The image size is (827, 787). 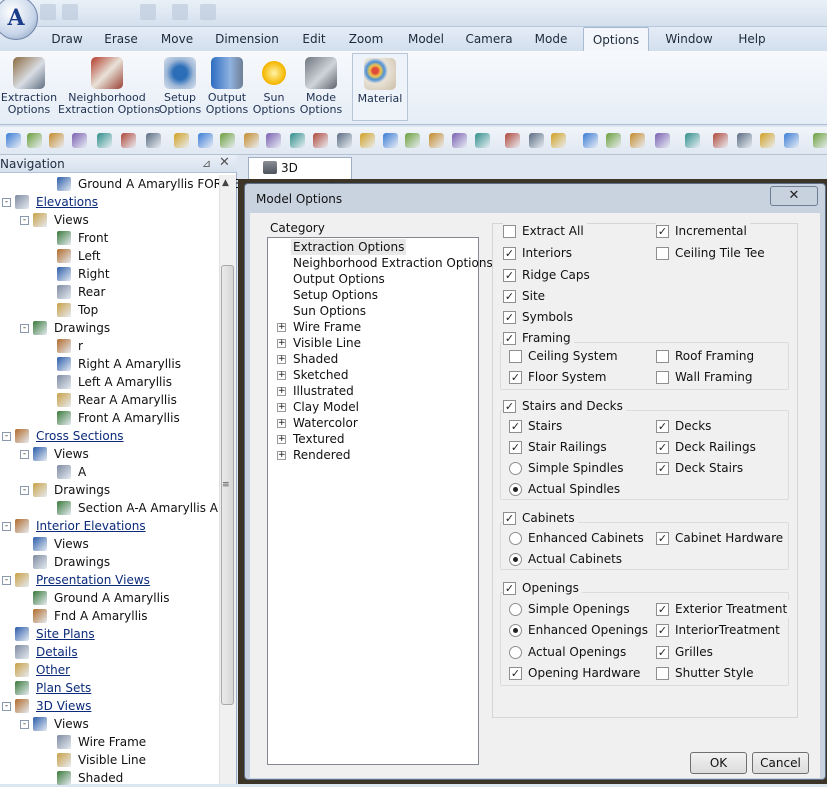 What do you see at coordinates (67, 39) in the screenshot?
I see `menu-draw: Draw` at bounding box center [67, 39].